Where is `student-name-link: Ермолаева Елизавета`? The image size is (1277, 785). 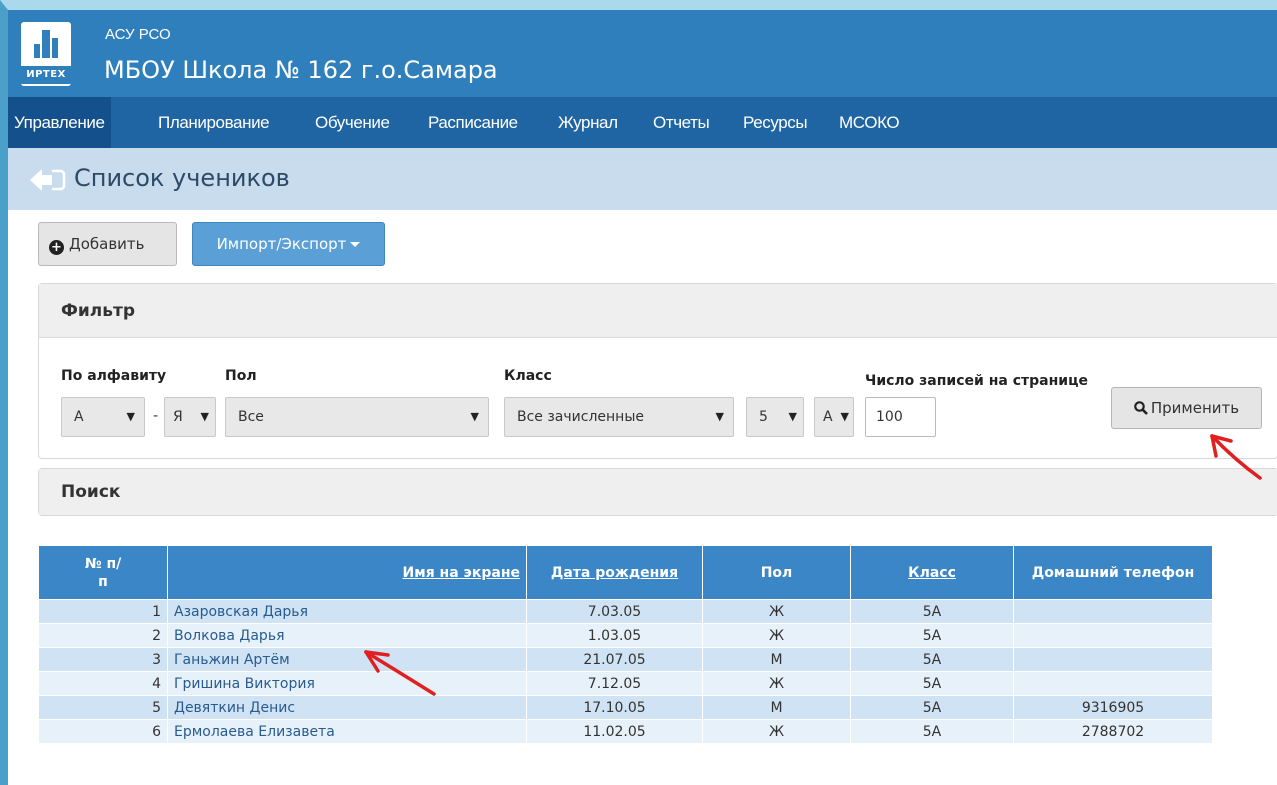 student-name-link: Ермолаева Елизавета is located at coordinates (347, 731).